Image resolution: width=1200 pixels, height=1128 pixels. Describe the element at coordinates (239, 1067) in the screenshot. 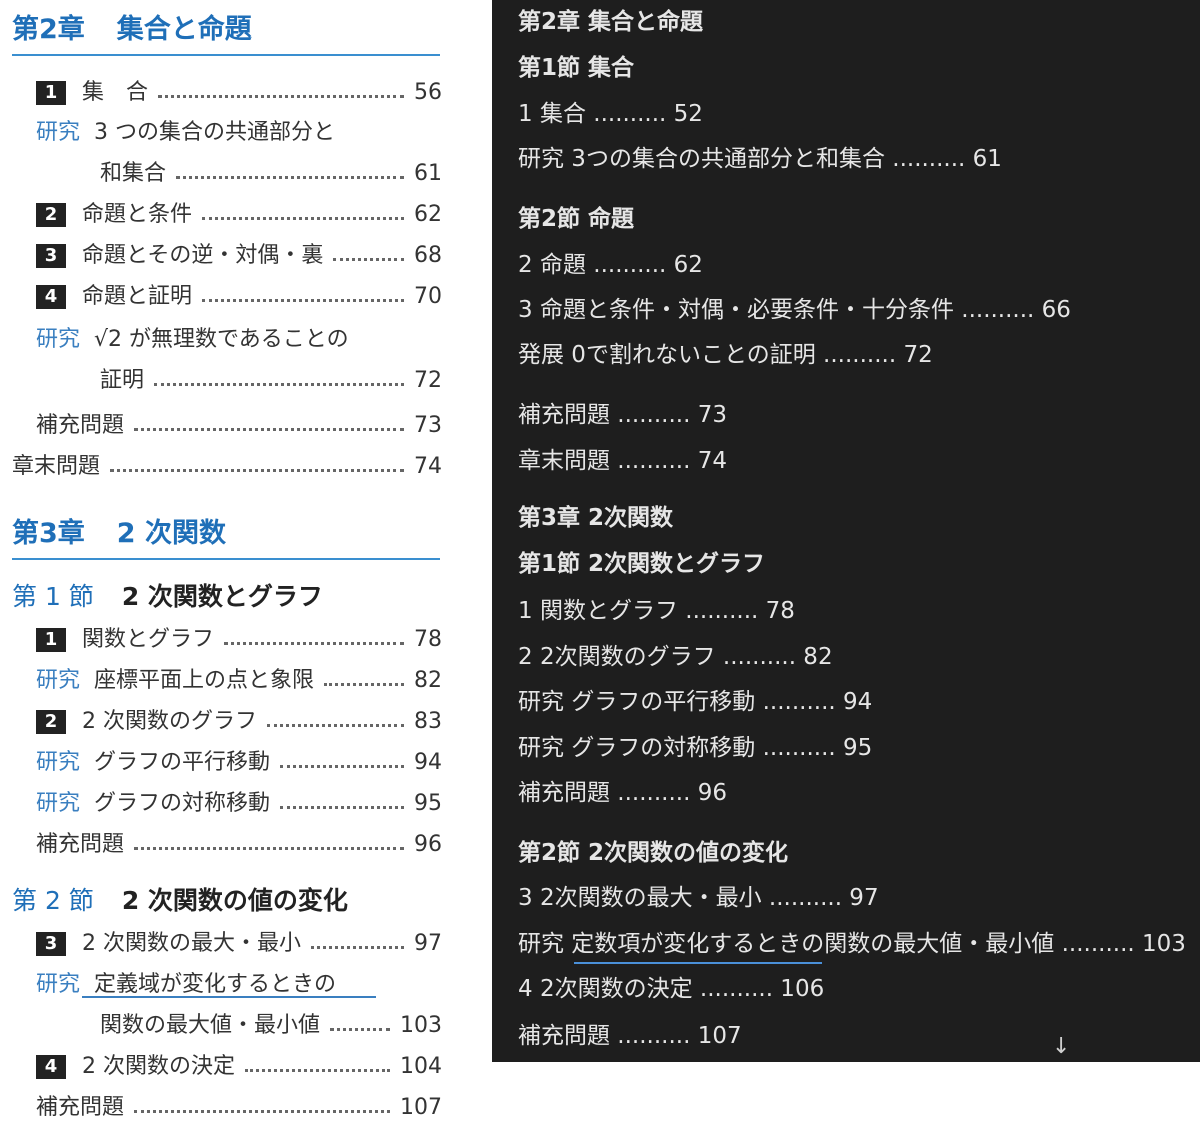

I see `toc-row: 4 2 次関数の決定 104` at that location.